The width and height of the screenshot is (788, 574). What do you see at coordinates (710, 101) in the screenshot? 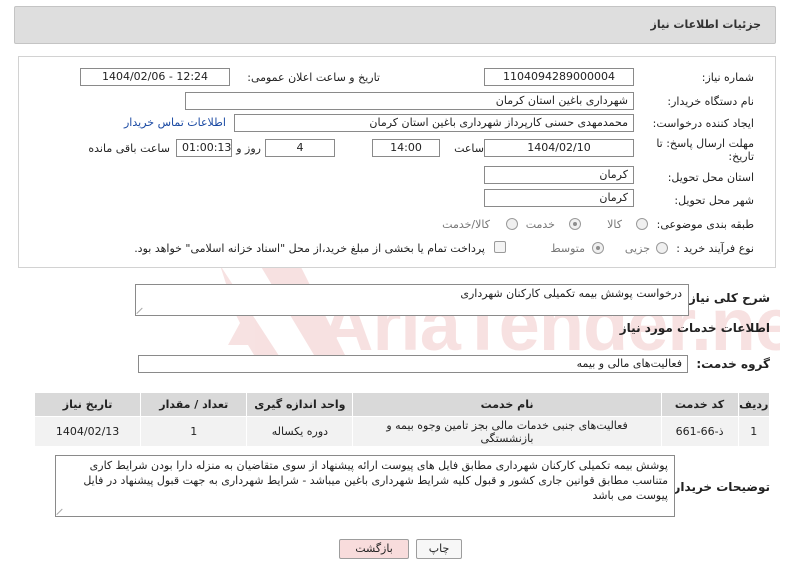
I see `buyer-org-label: نام دستگاه خریدار:` at bounding box center [710, 101].